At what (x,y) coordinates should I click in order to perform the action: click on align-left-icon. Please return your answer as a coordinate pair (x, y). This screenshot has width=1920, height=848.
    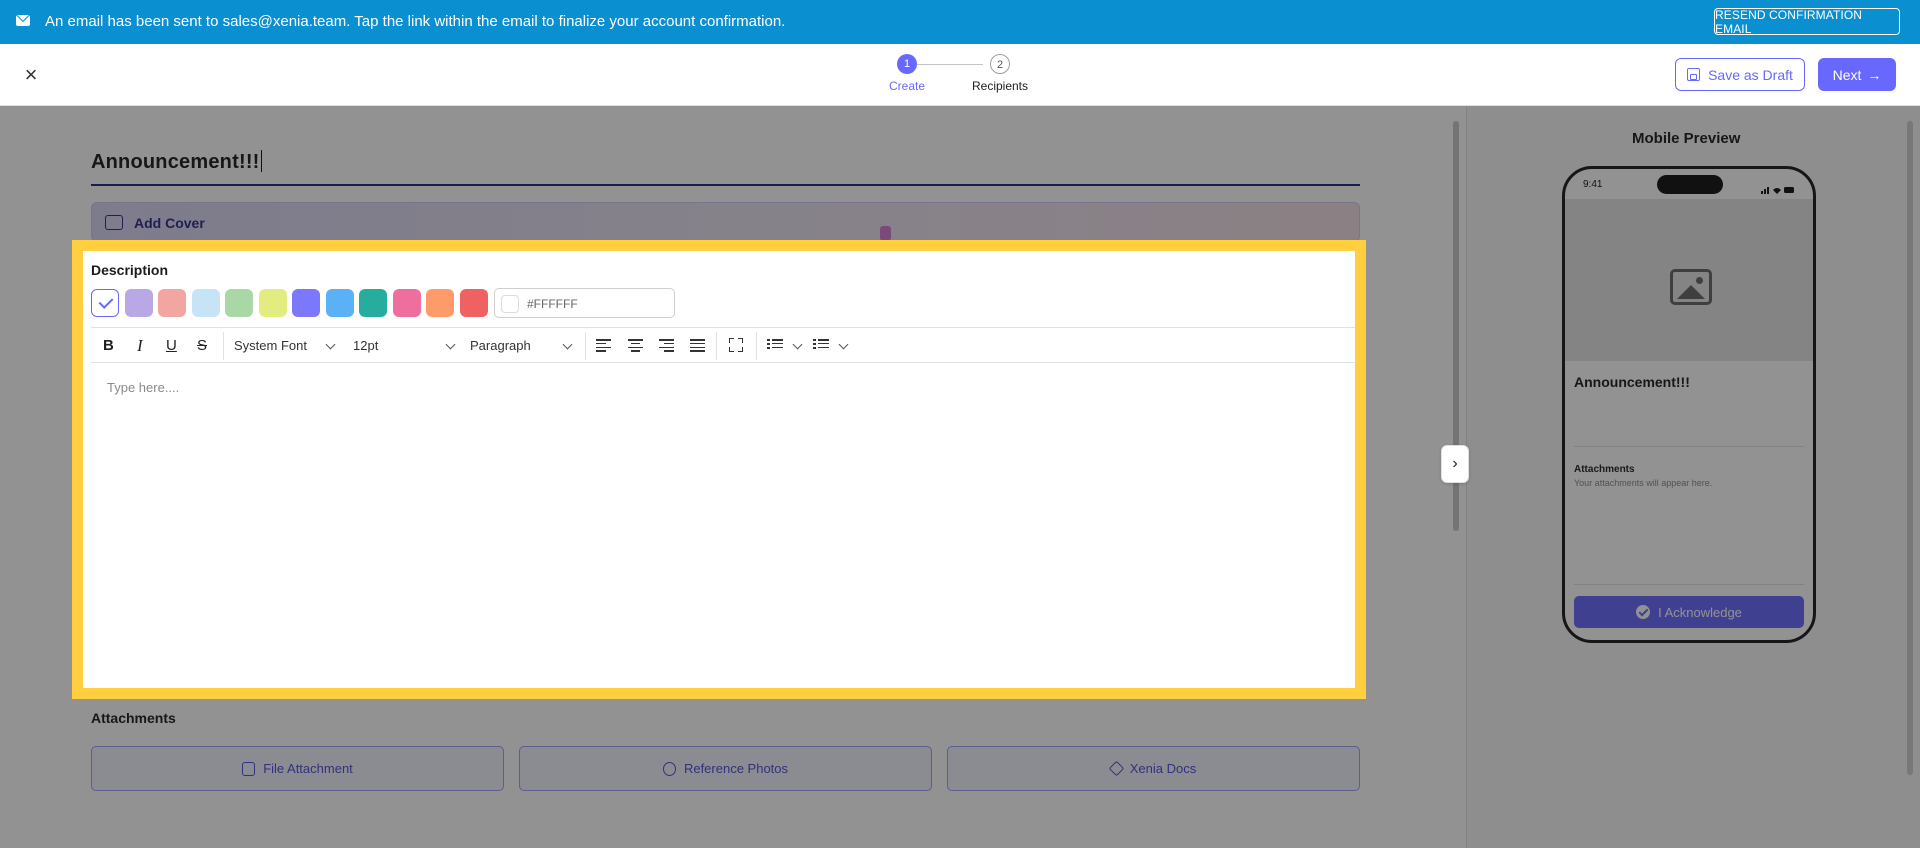
    Looking at the image, I should click on (603, 345).